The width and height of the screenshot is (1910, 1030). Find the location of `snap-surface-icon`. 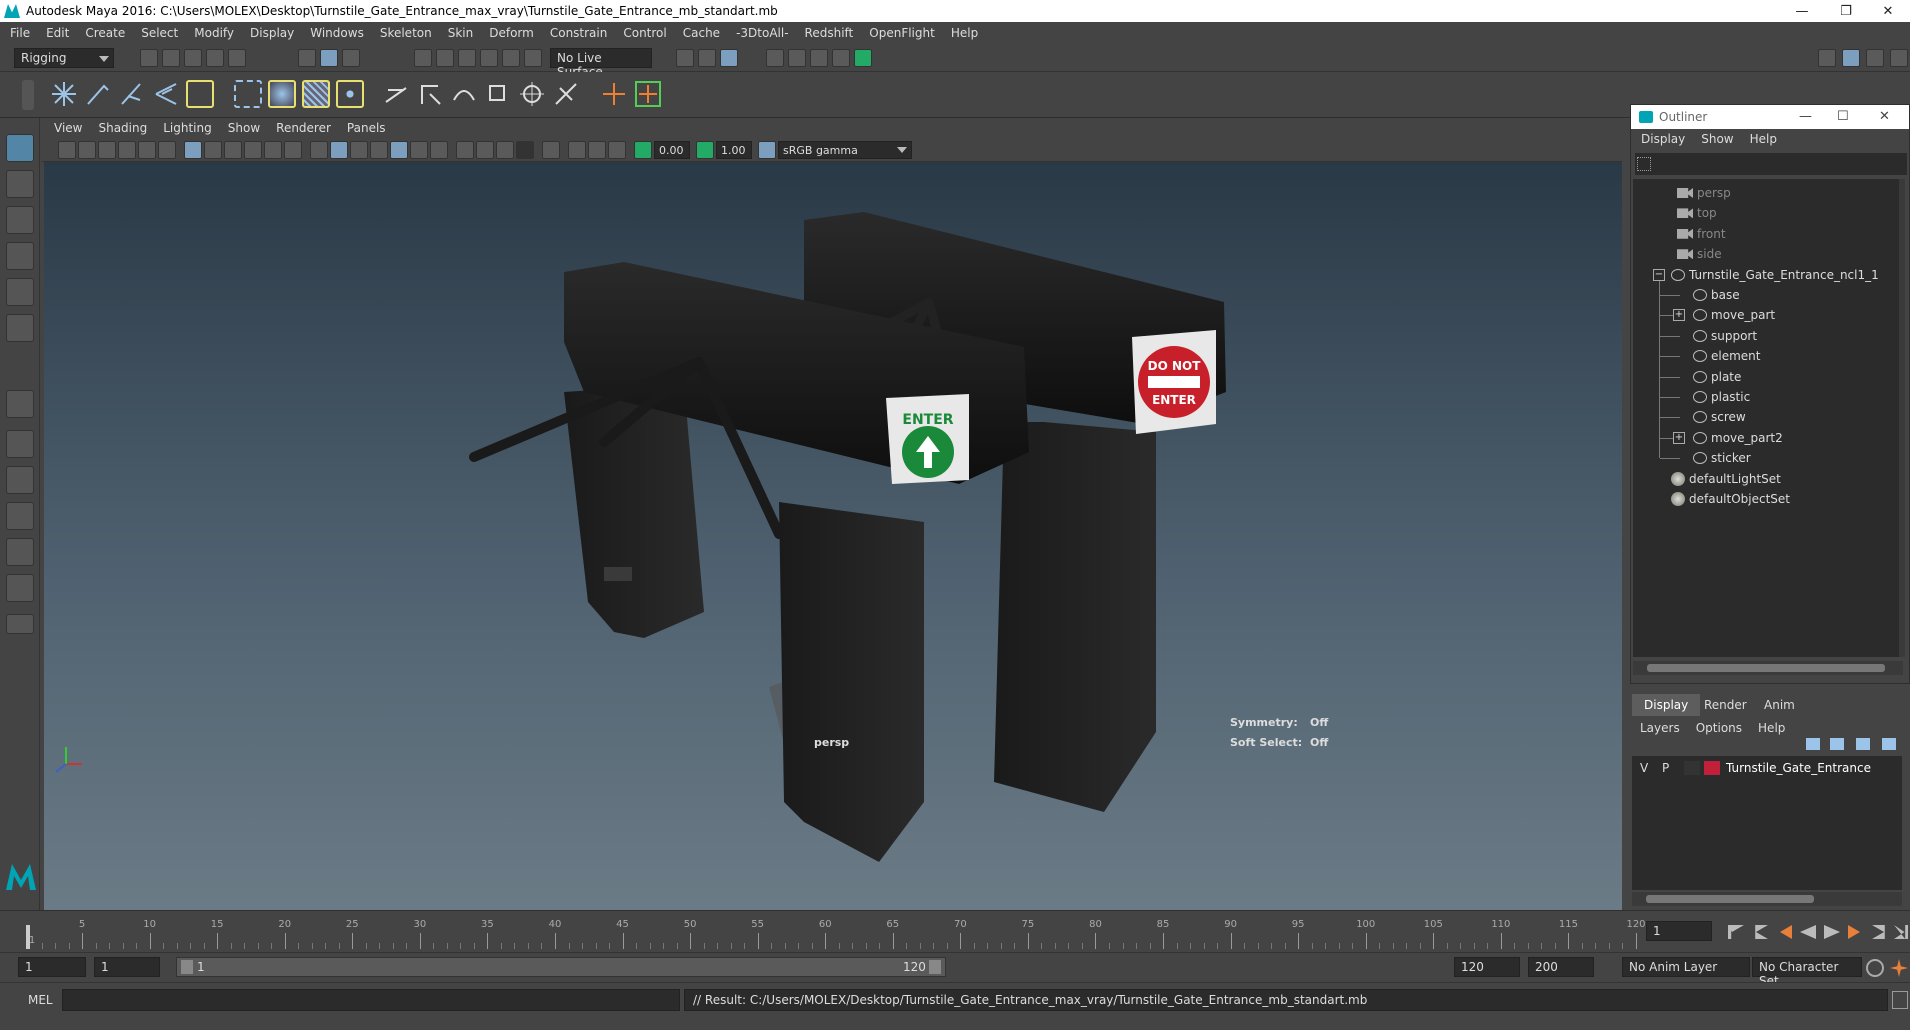

snap-surface-icon is located at coordinates (511, 58).